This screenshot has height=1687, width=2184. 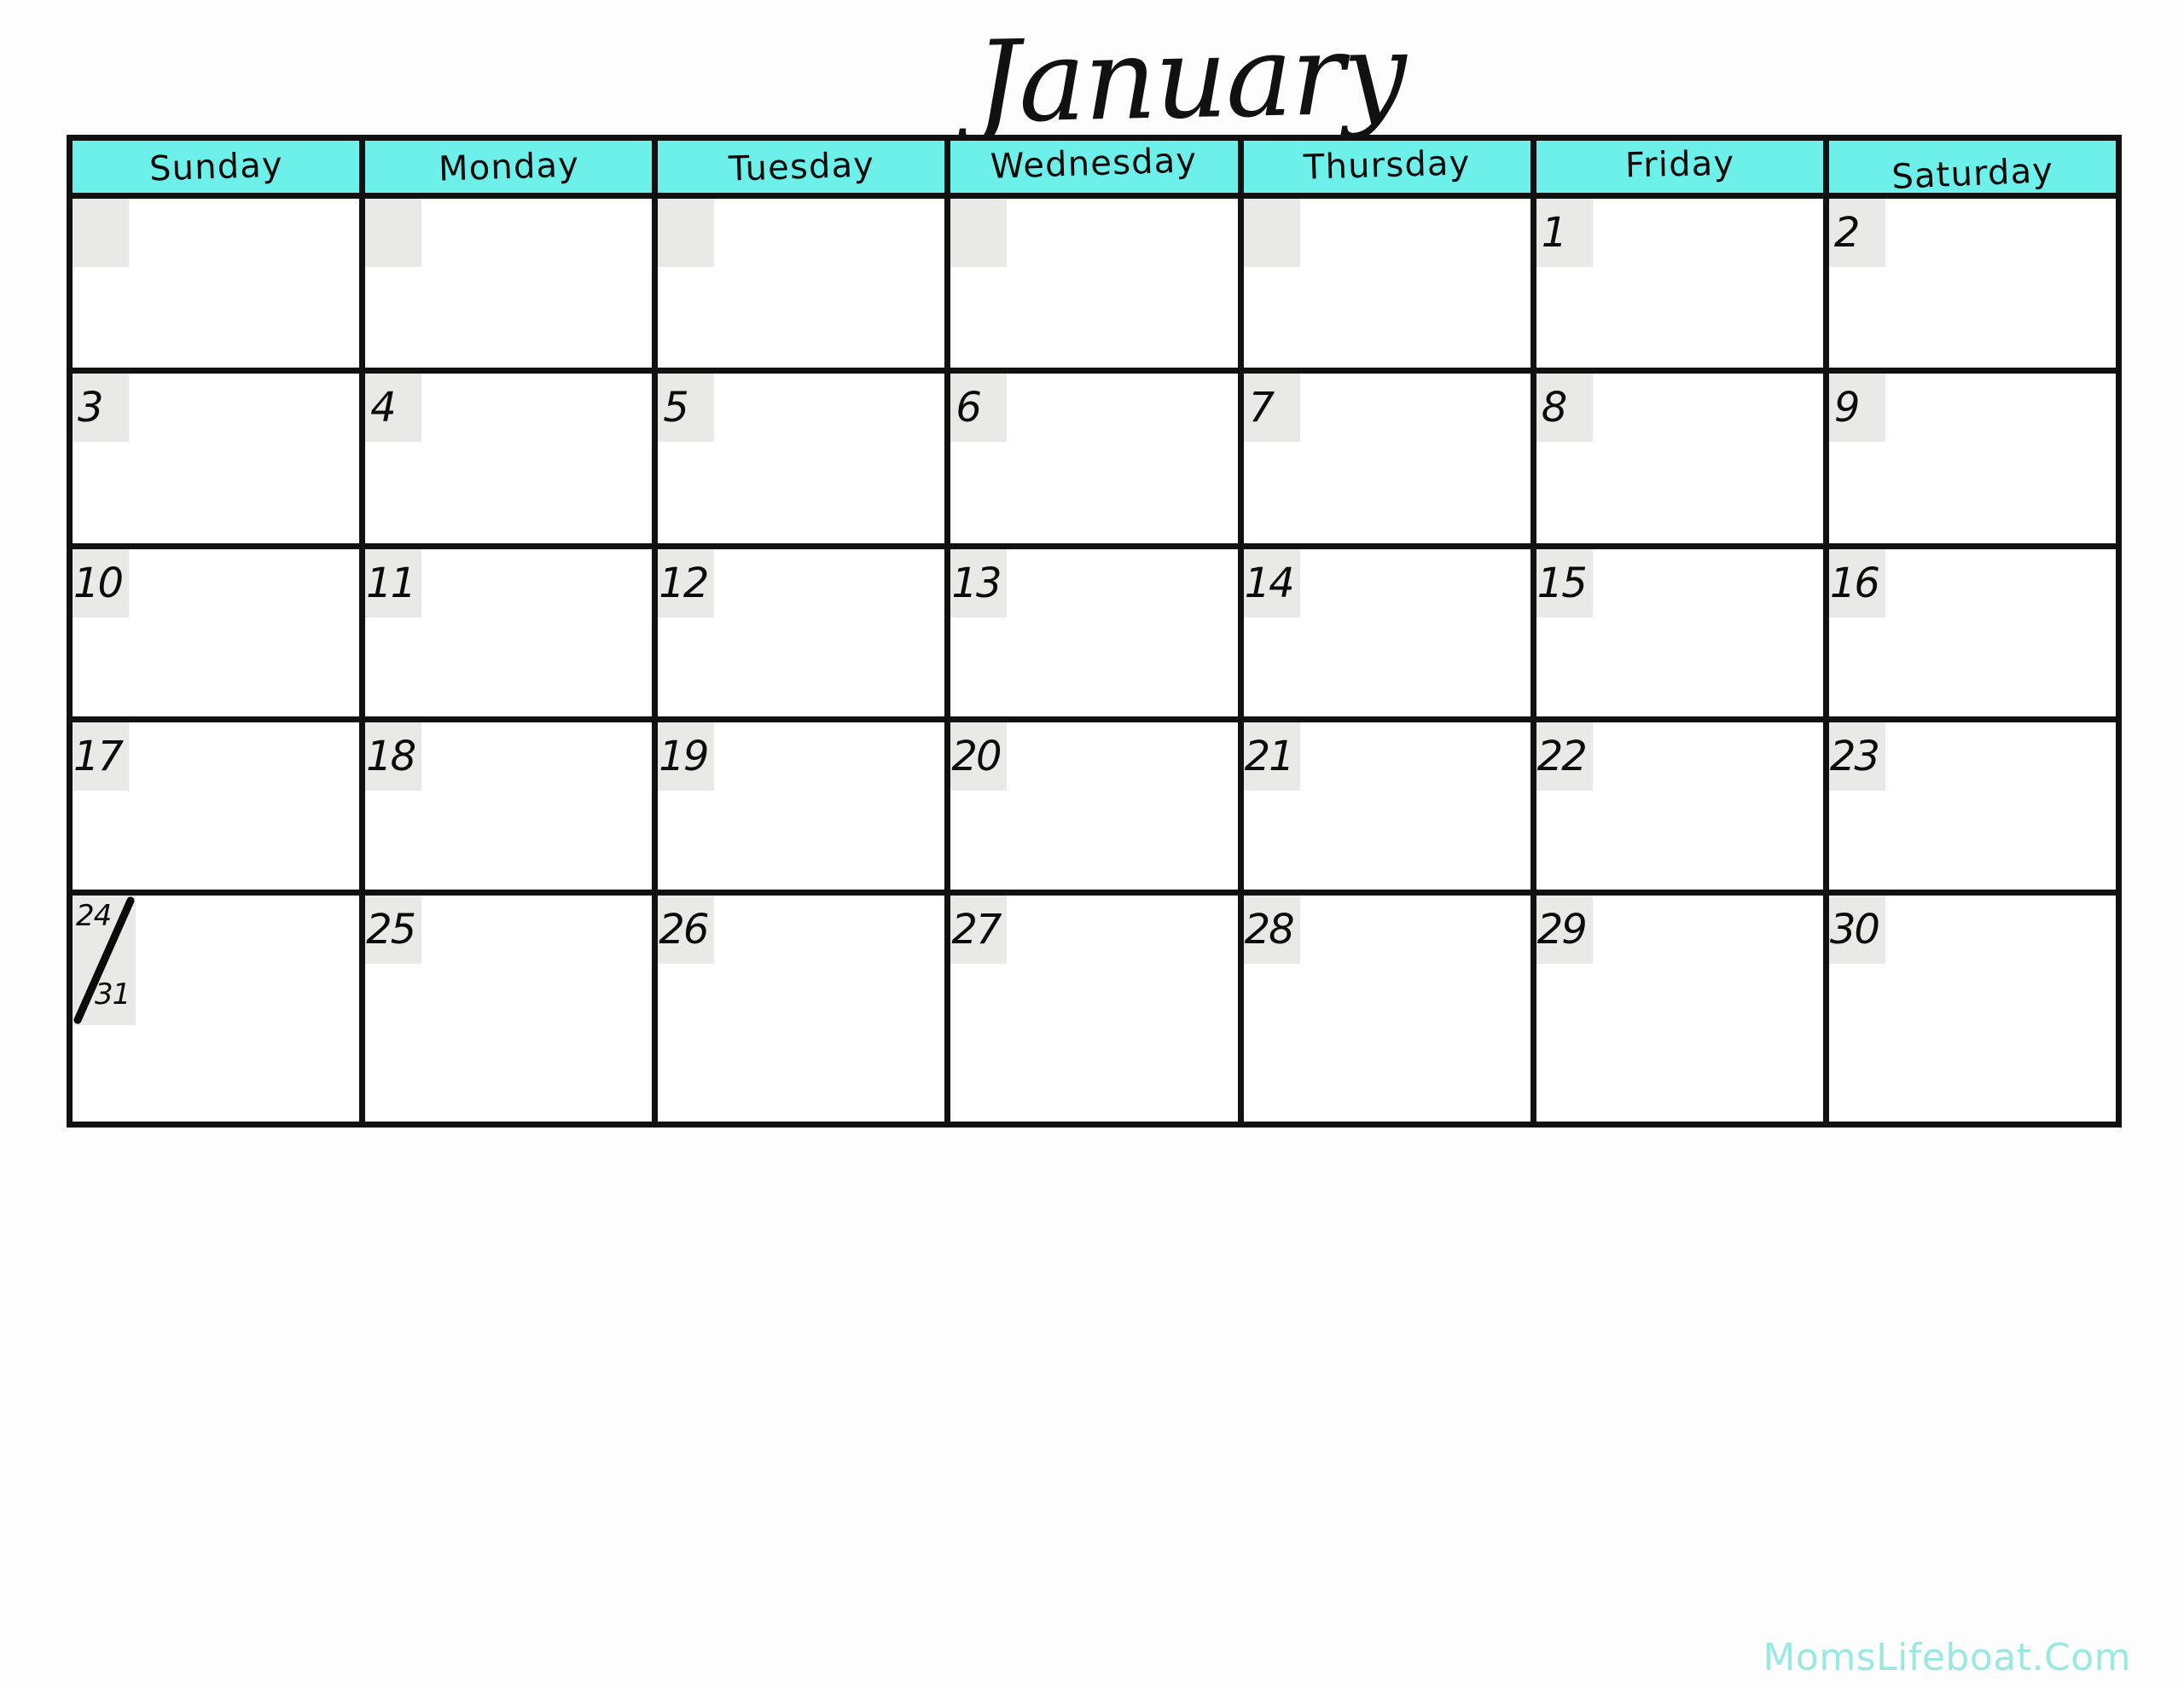 I want to click on weekday-header-label: Thursday, so click(x=1387, y=165).